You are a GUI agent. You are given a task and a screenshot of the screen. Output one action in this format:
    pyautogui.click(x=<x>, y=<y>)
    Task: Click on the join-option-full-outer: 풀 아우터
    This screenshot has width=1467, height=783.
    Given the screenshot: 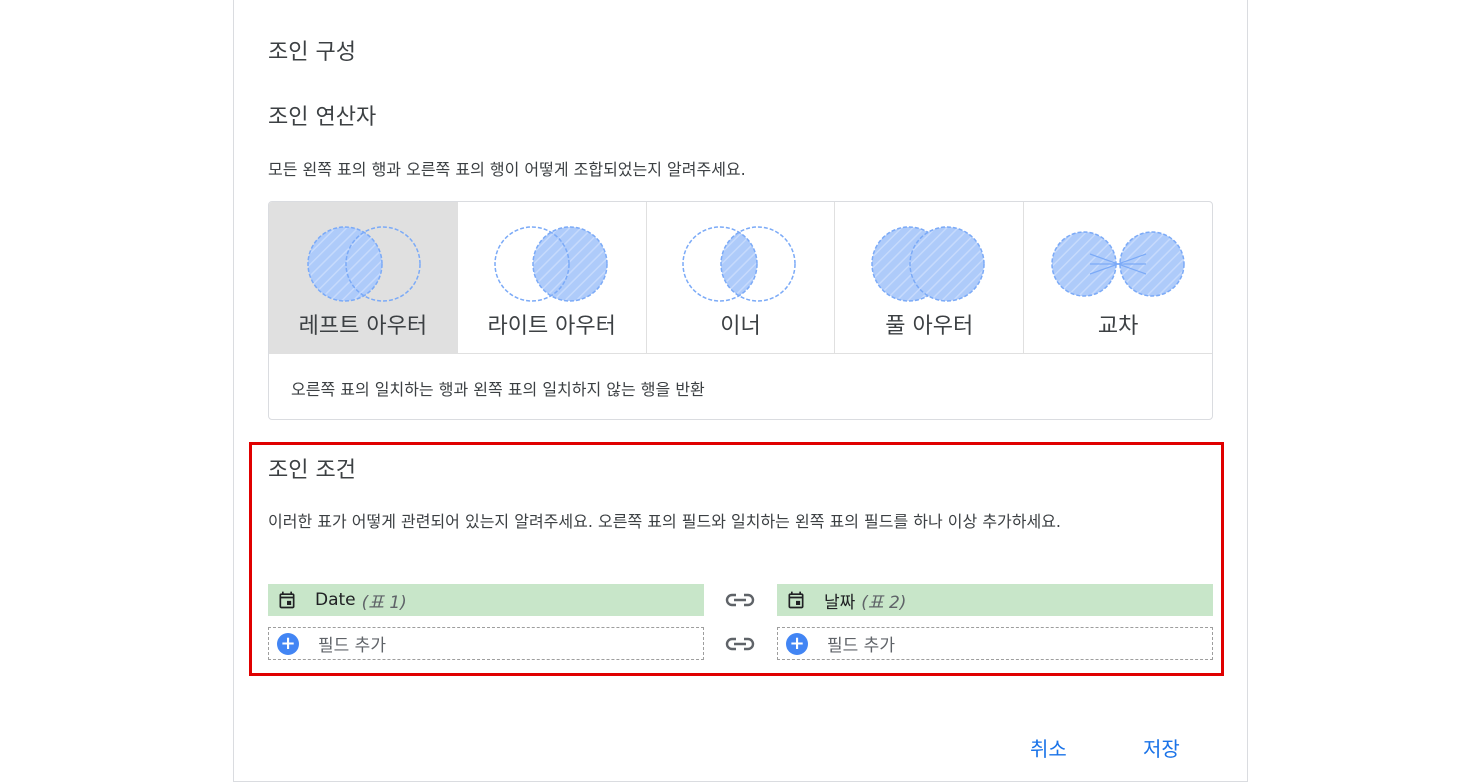 What is the action you would take?
    pyautogui.click(x=930, y=277)
    